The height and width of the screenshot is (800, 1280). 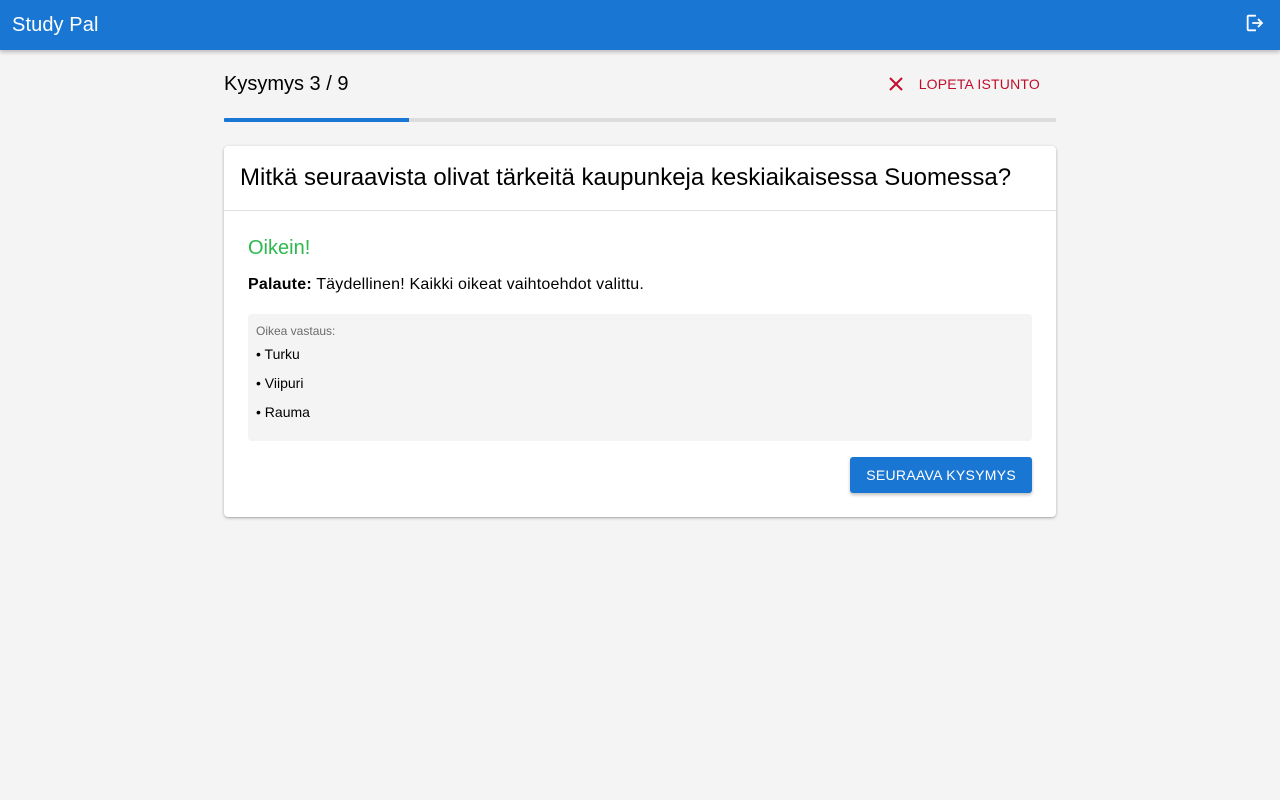 I want to click on feedback-label: Palaute:, so click(x=280, y=284).